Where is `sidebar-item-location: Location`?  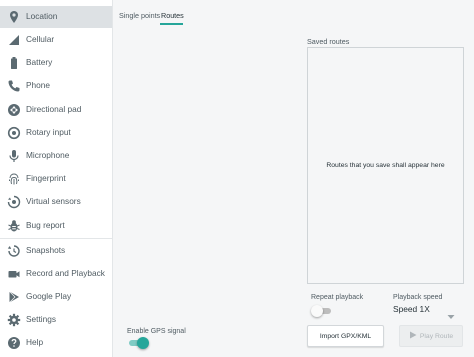
sidebar-item-location: Location is located at coordinates (56, 17).